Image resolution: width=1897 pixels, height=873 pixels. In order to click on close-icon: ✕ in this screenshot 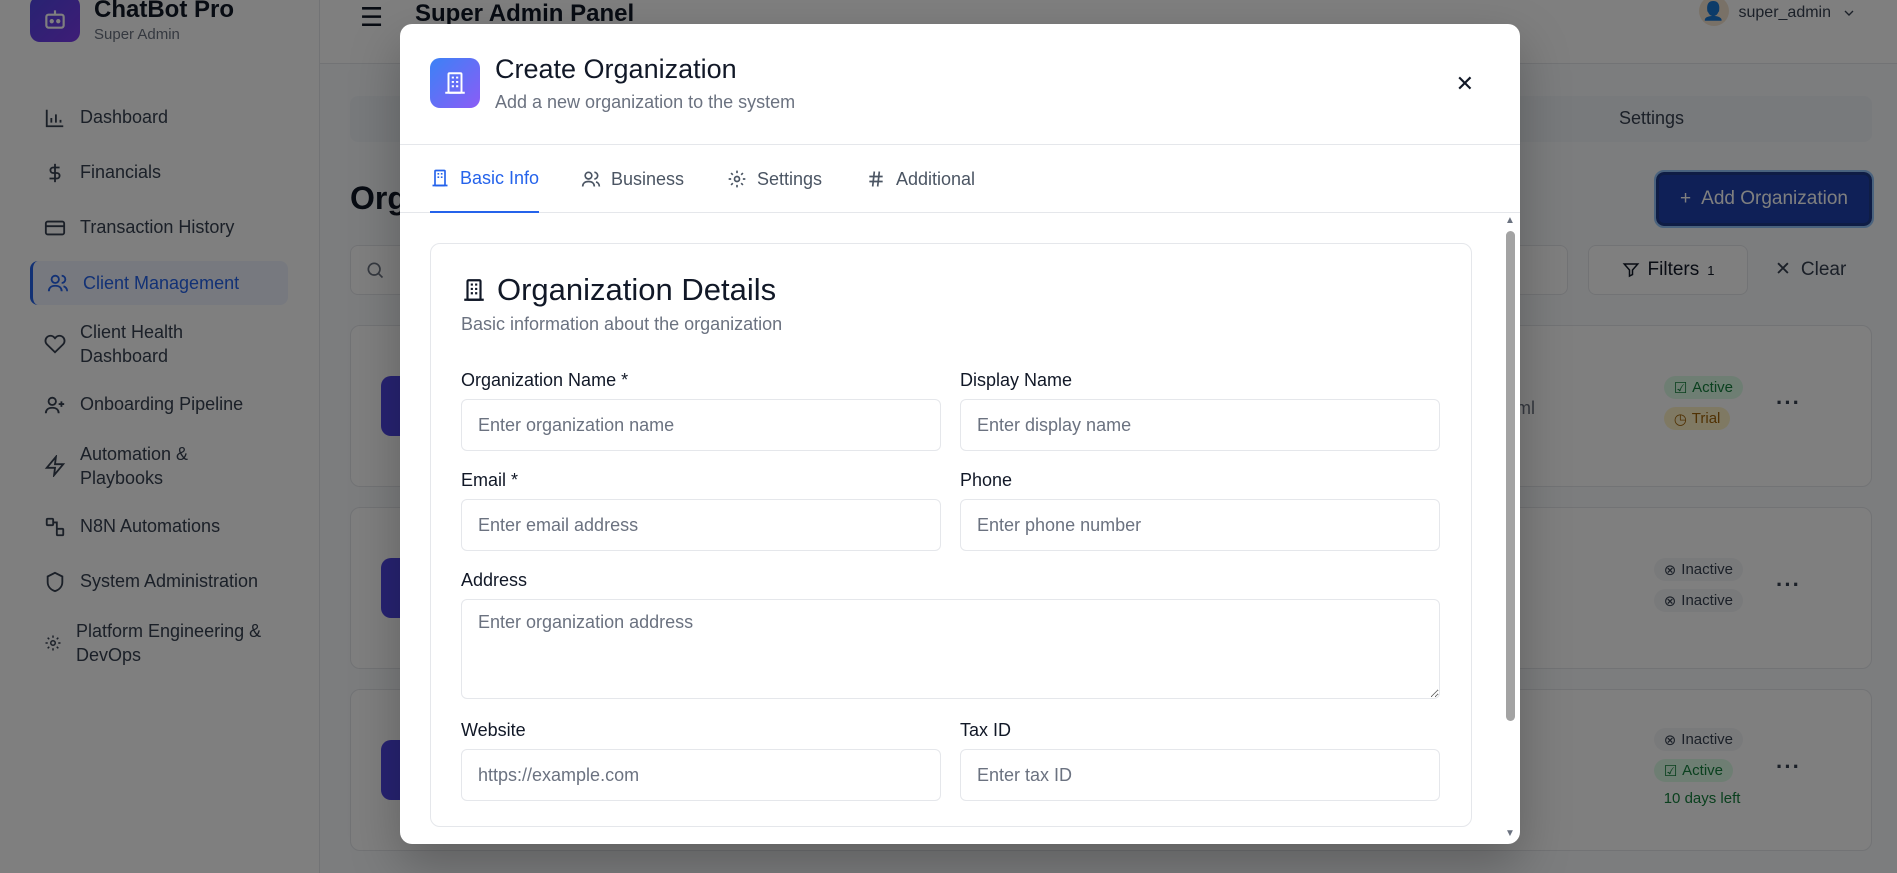, I will do `click(1465, 84)`.